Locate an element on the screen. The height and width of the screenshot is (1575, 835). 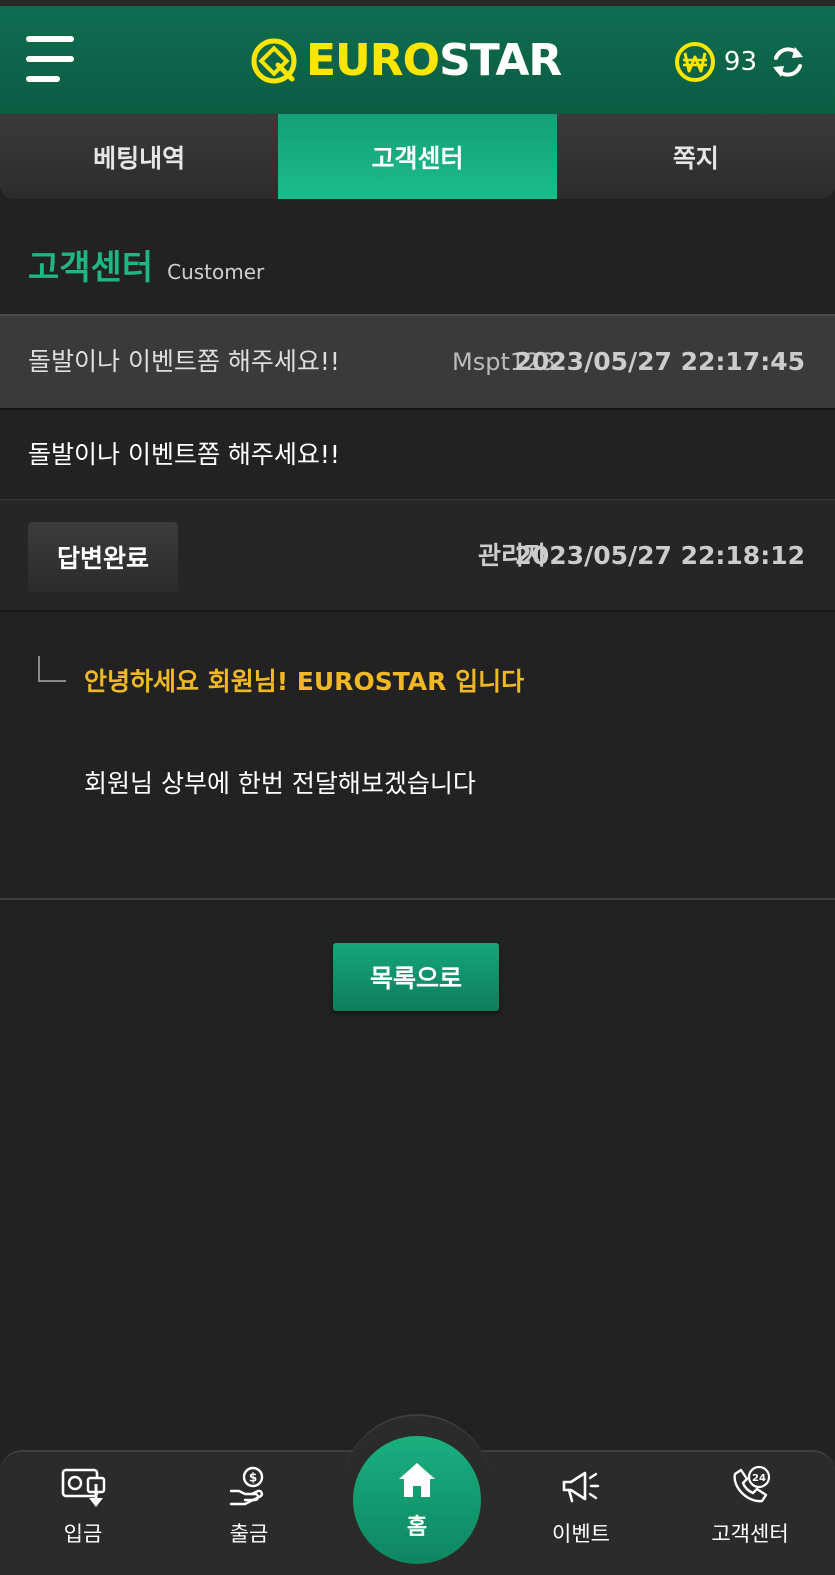
balance-display: 93 is located at coordinates (740, 62).